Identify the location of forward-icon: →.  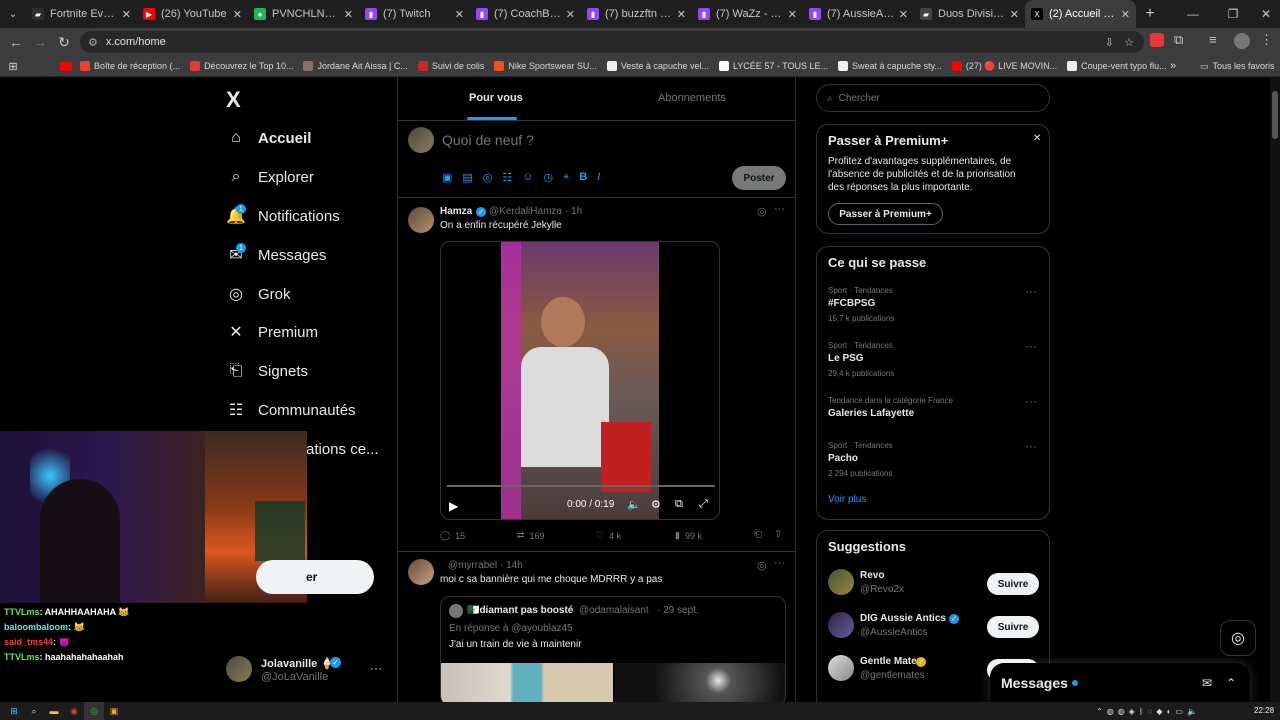
(40, 42).